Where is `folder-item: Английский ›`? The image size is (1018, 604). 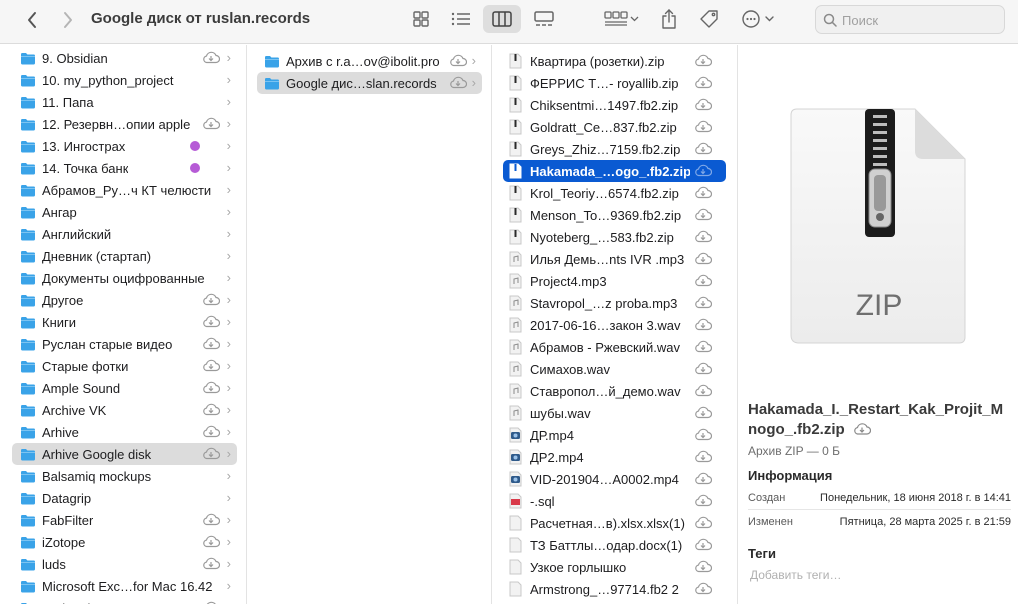 folder-item: Английский › is located at coordinates (124, 234).